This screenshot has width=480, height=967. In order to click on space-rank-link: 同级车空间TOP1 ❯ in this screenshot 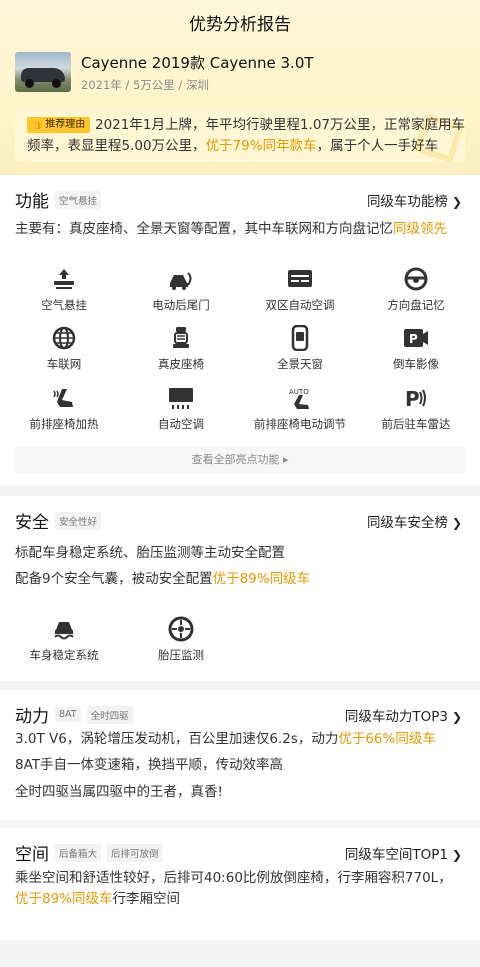, I will do `click(403, 853)`.